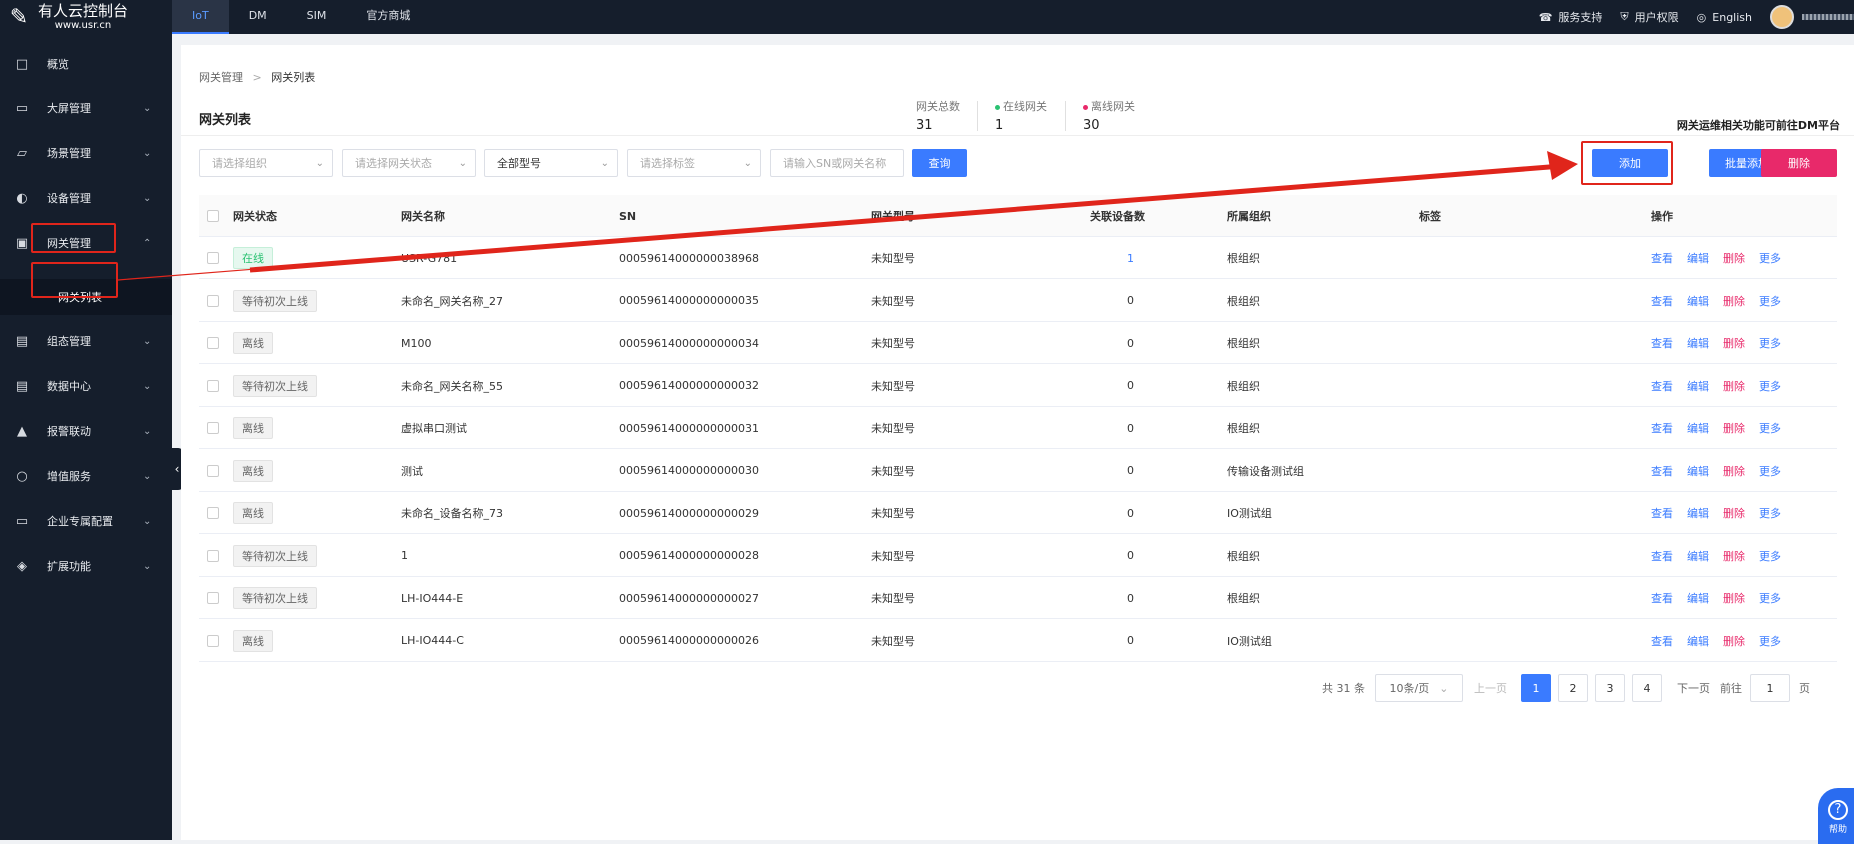 The height and width of the screenshot is (844, 1854). Describe the element at coordinates (200, 17) in the screenshot. I see `top-nav-iot: IoT` at that location.